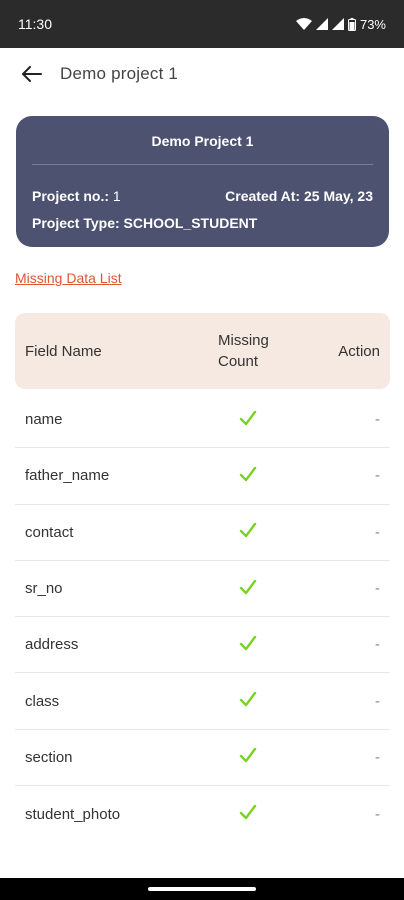  What do you see at coordinates (73, 814) in the screenshot?
I see `field-name: student_photo` at bounding box center [73, 814].